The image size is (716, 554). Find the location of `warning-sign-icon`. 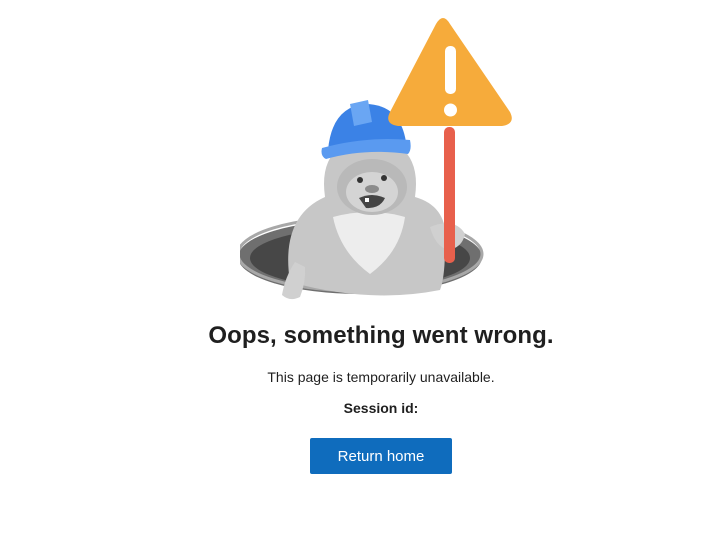

warning-sign-icon is located at coordinates (450, 72).